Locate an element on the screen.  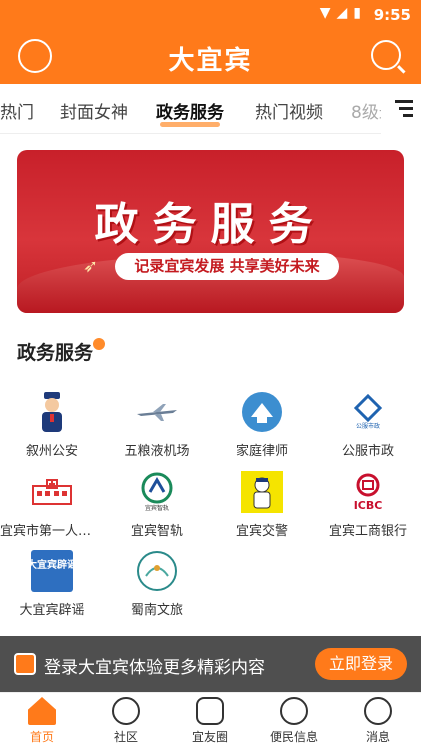
rumor-icon-text: 大宜宾辟谣 is located at coordinates (52, 564).